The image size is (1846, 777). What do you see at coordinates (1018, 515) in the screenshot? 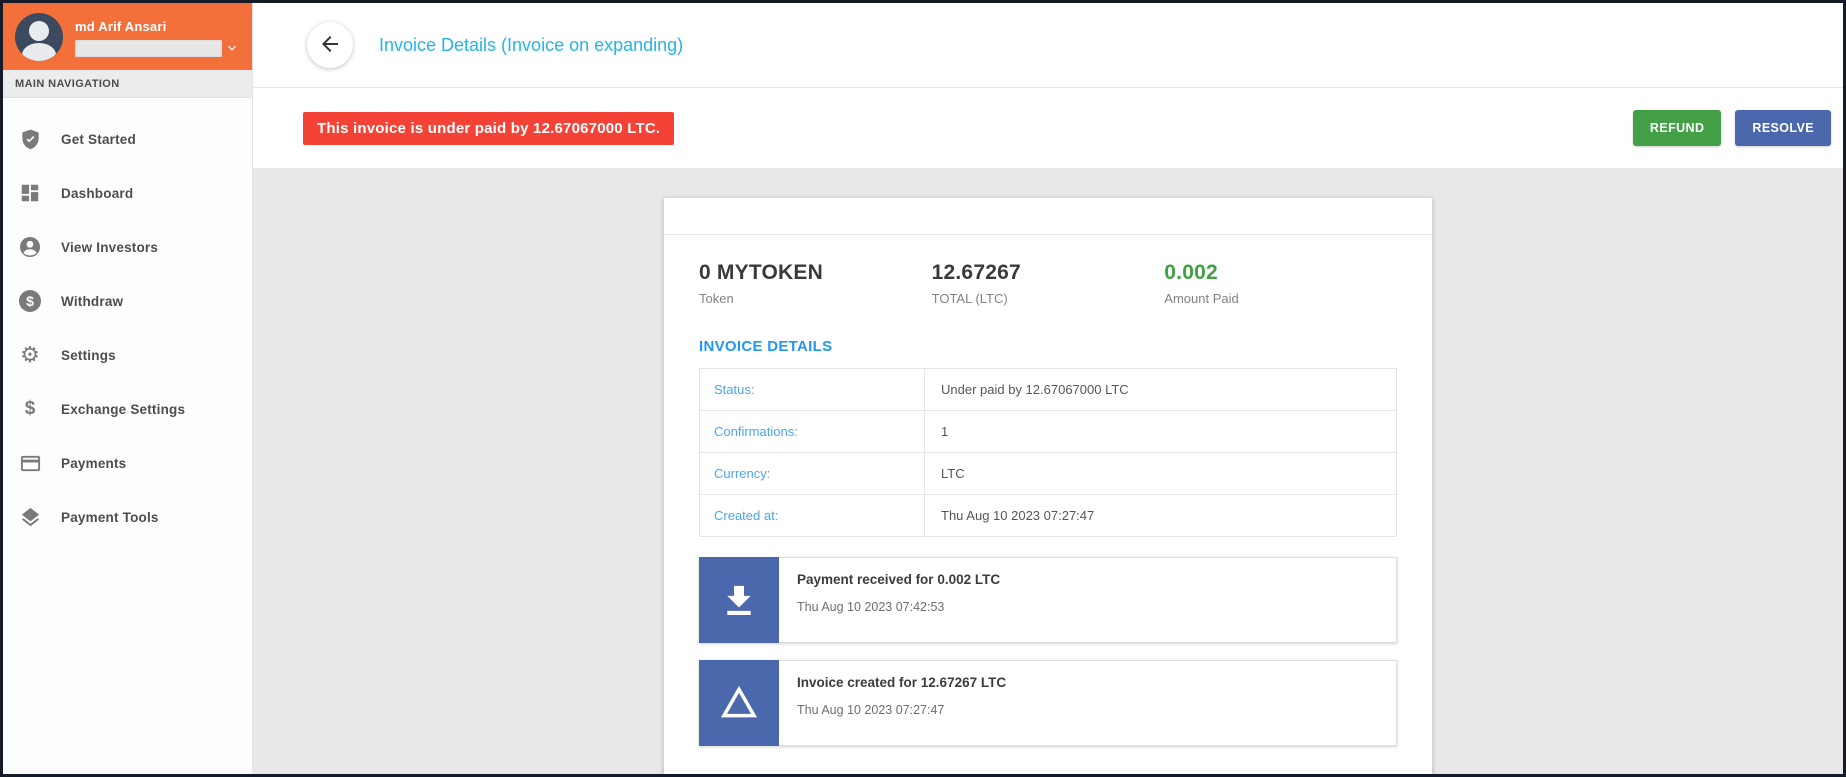
I see `row-value: Thu Aug 10 2023 07:27:47` at bounding box center [1018, 515].